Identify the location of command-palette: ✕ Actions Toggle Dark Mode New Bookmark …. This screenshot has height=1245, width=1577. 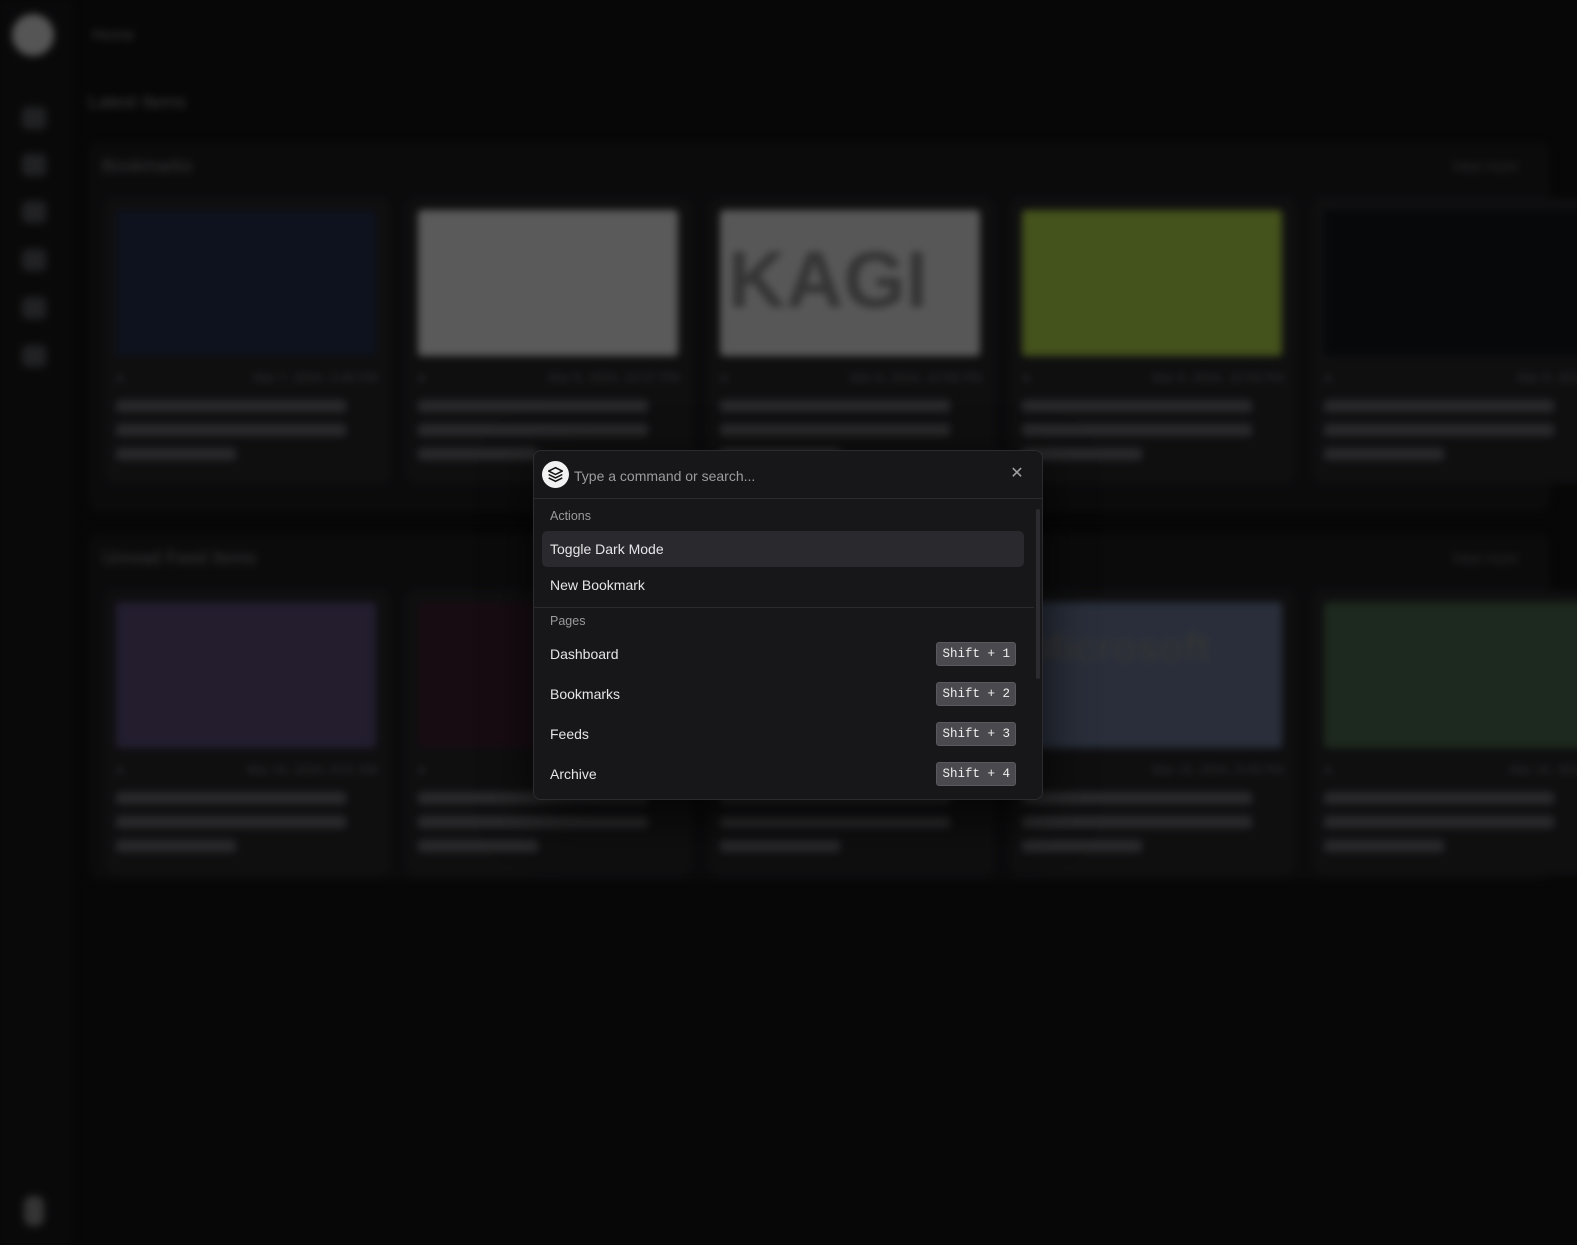
(788, 625).